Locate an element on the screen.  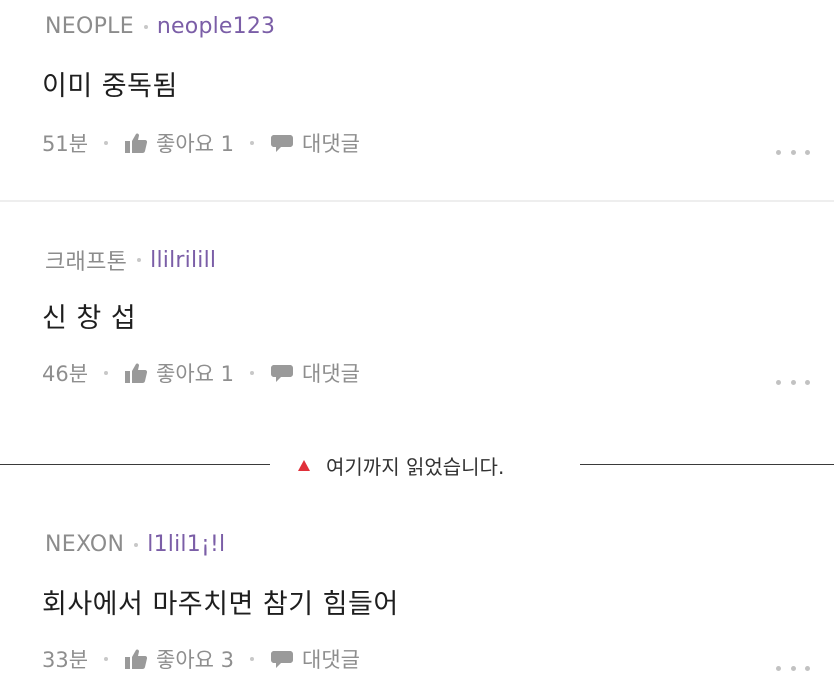
read-position-marker: 여기까지 읽었습니다. is located at coordinates (417, 465).